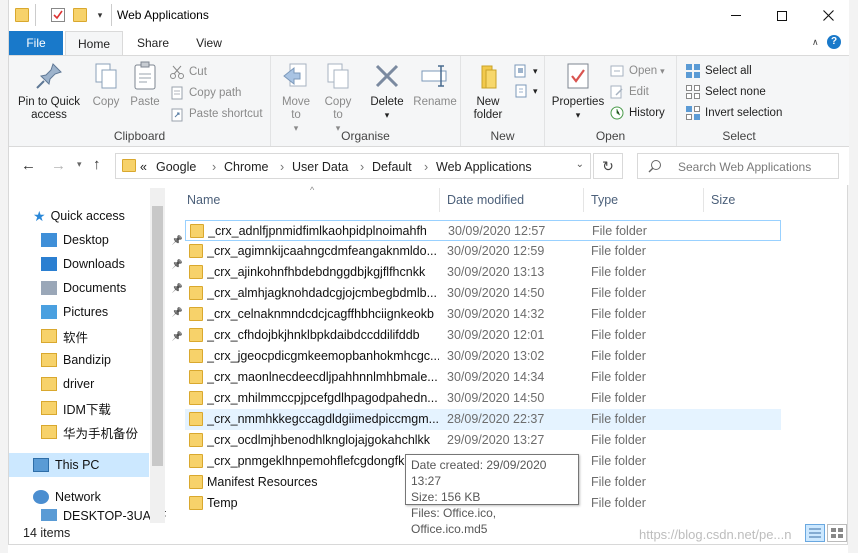 This screenshot has width=858, height=553. I want to click on invert-selection-label: Invert selection, so click(744, 113).